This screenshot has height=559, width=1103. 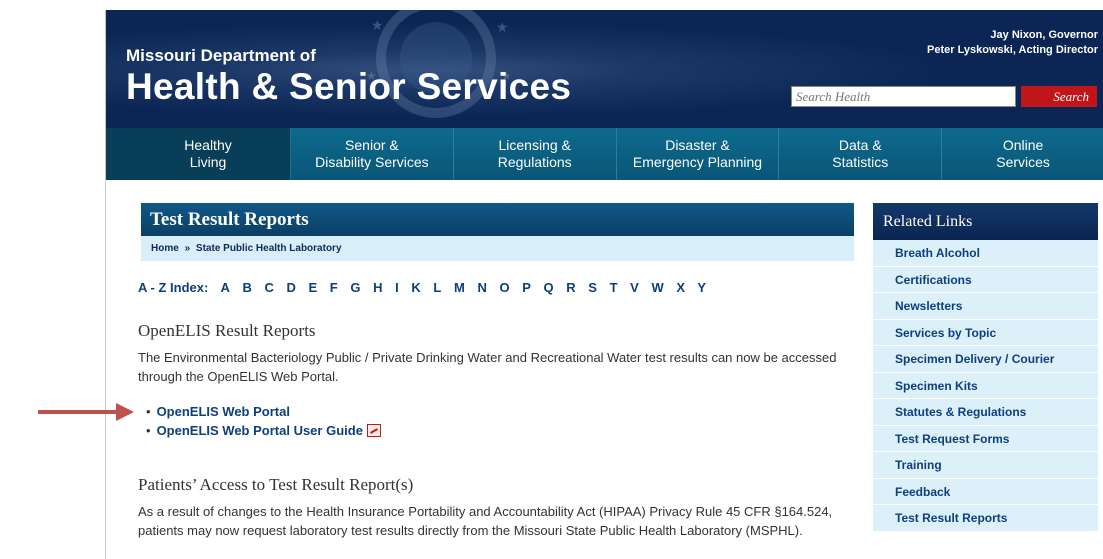 What do you see at coordinates (269, 248) in the screenshot?
I see `breadcrumb-current: State Public Health Laboratory` at bounding box center [269, 248].